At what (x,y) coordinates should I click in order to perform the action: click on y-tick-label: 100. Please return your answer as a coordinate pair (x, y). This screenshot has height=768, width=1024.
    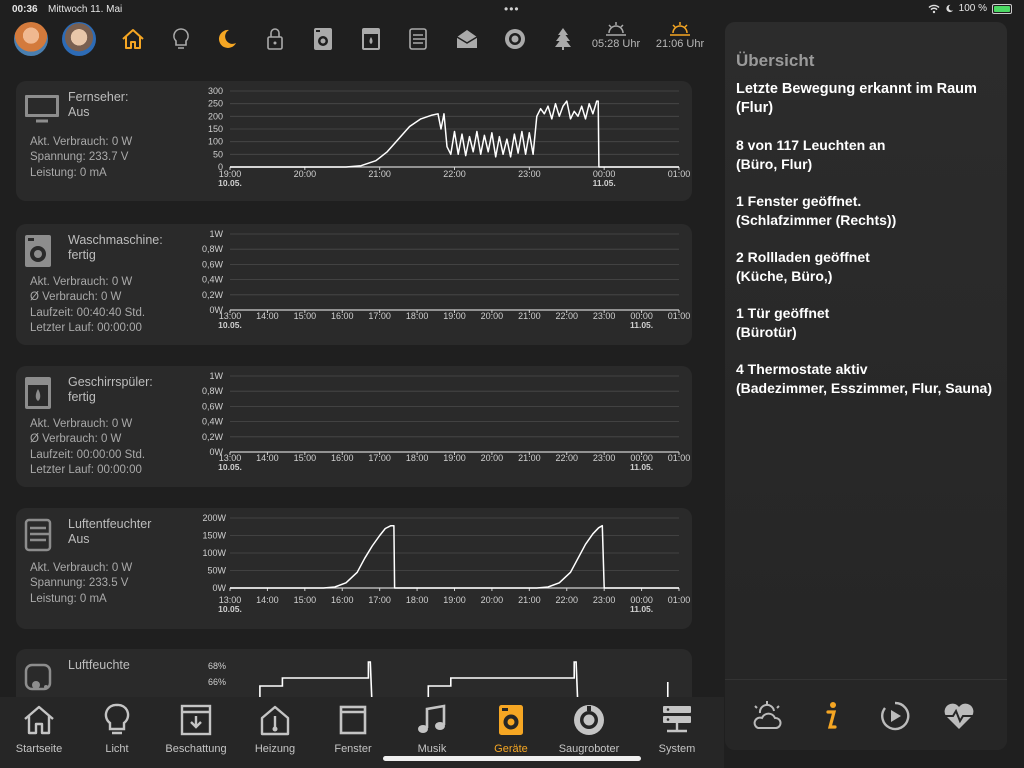
    Looking at the image, I should click on (215, 142).